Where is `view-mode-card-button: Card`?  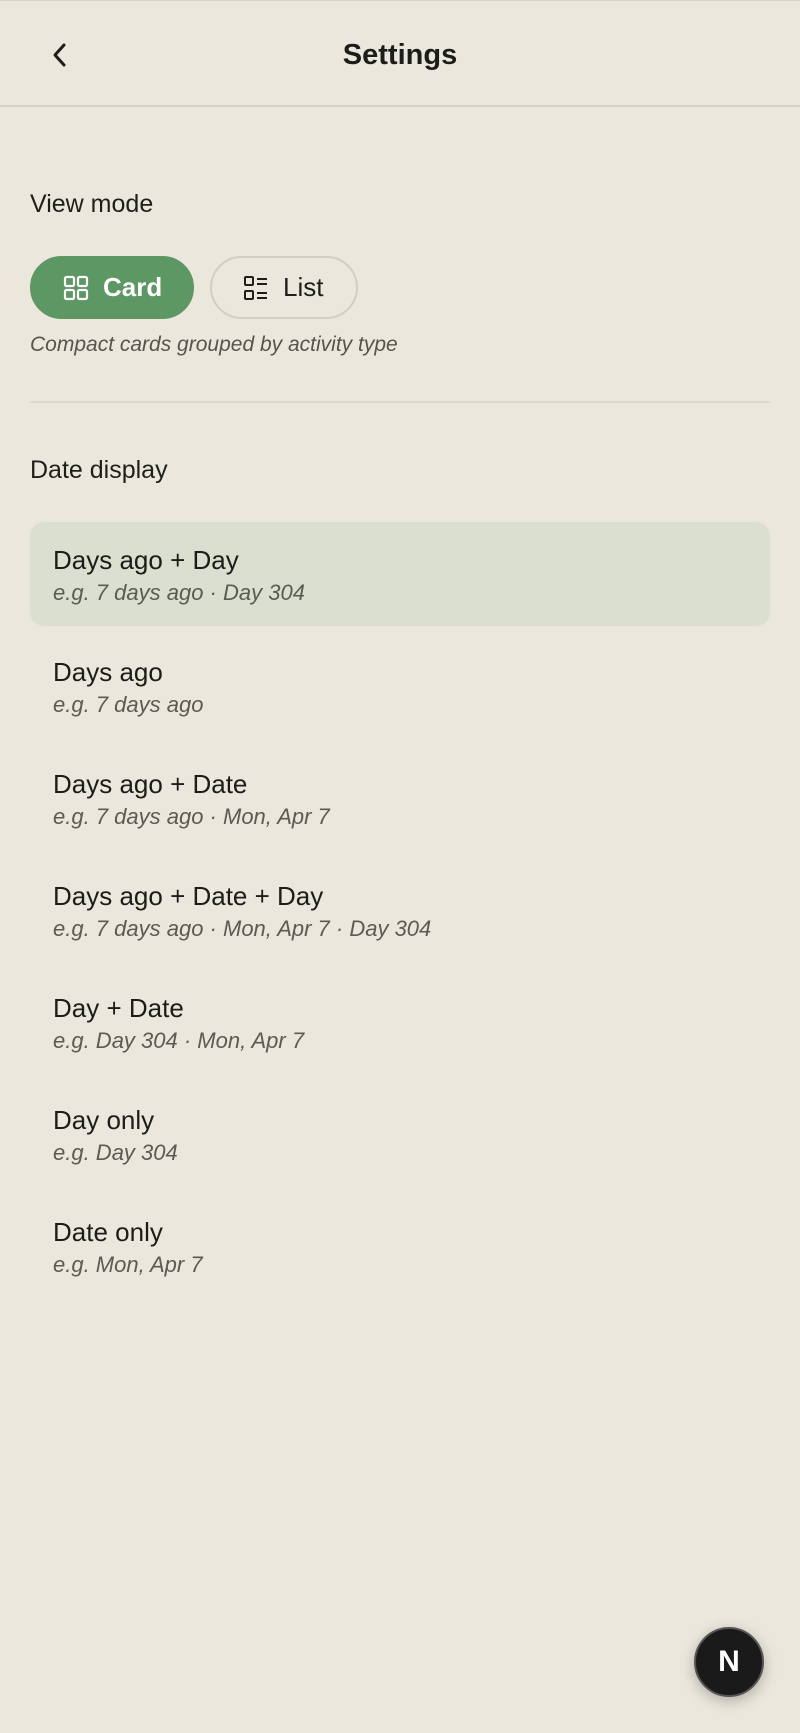
view-mode-card-button: Card is located at coordinates (112, 287).